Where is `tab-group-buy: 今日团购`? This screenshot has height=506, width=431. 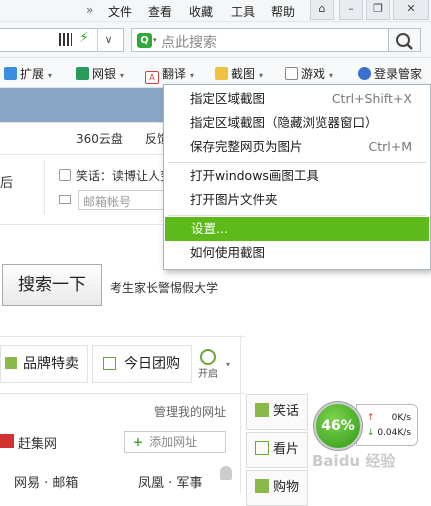 tab-group-buy: 今日团购 is located at coordinates (142, 364).